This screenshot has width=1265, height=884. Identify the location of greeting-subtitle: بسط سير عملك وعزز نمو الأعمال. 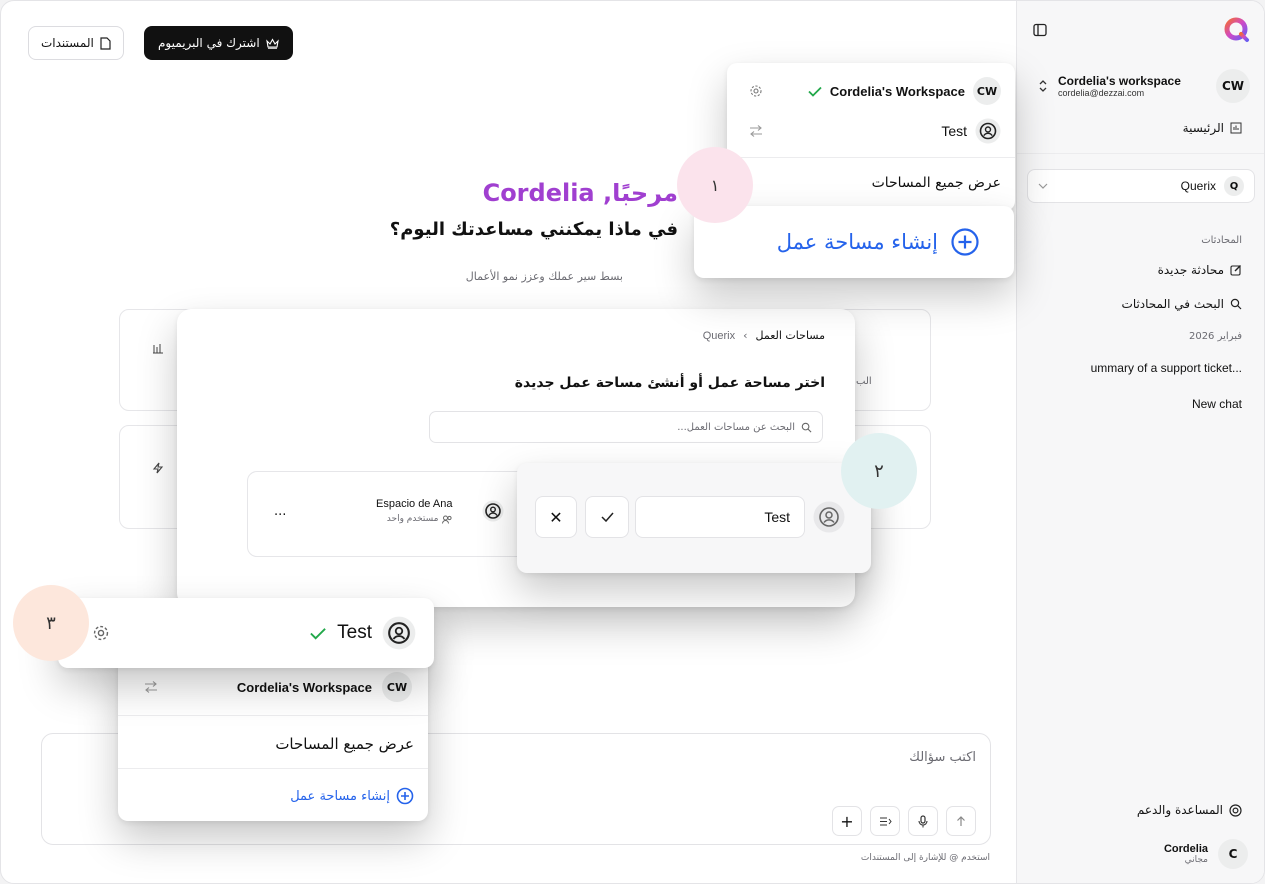
(544, 276).